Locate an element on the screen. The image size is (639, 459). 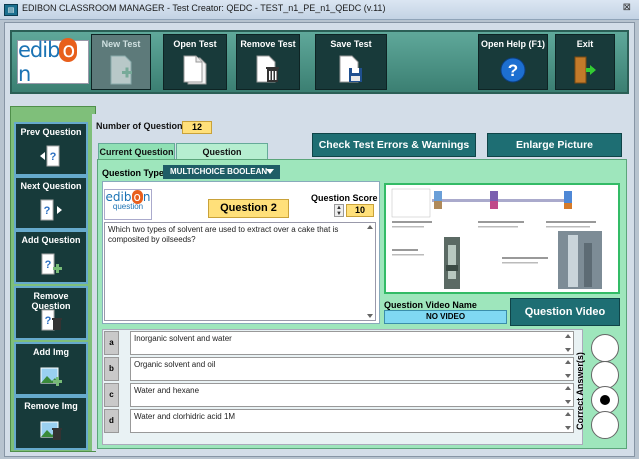
answer-row: b Organic solvent and oil is located at coordinates (341, 369).